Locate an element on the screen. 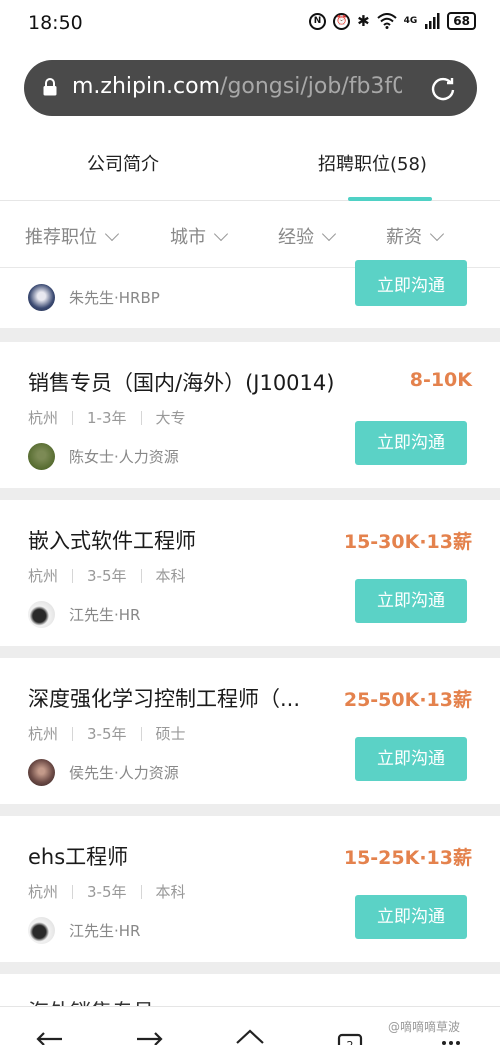 This screenshot has width=500, height=1049. status-icons: N ⏰ ✱ 4G 68 is located at coordinates (392, 21).